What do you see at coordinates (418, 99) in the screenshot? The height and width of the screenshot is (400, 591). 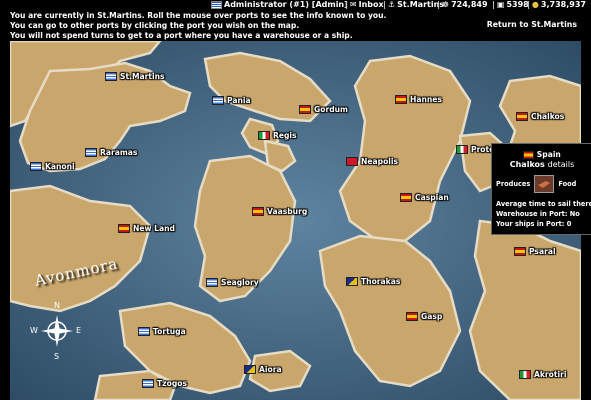 I see `port-hannes: Hannes` at bounding box center [418, 99].